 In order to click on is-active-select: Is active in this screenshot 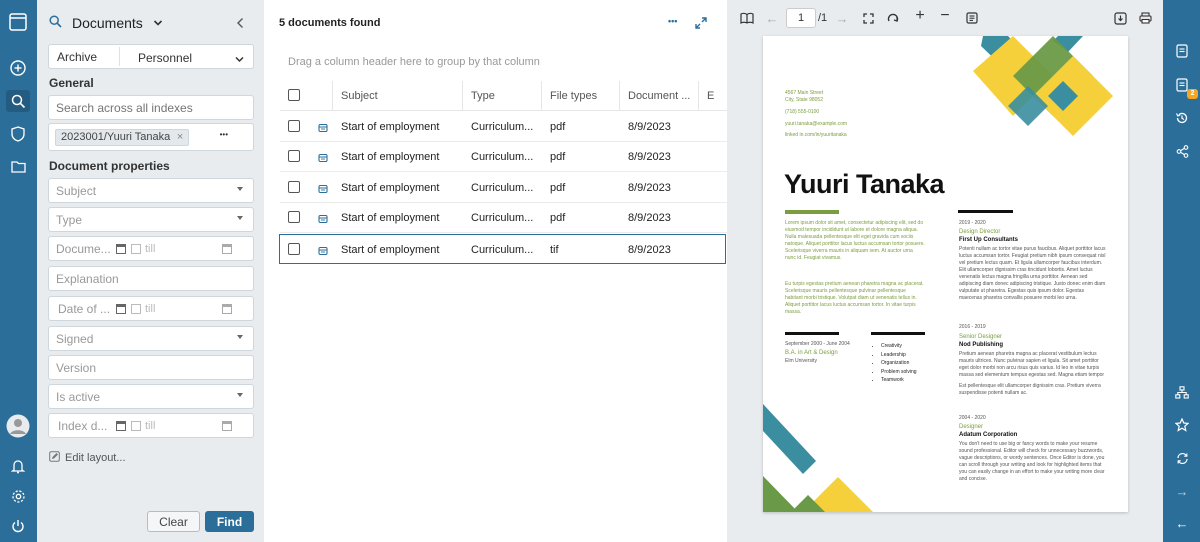, I will do `click(151, 396)`.